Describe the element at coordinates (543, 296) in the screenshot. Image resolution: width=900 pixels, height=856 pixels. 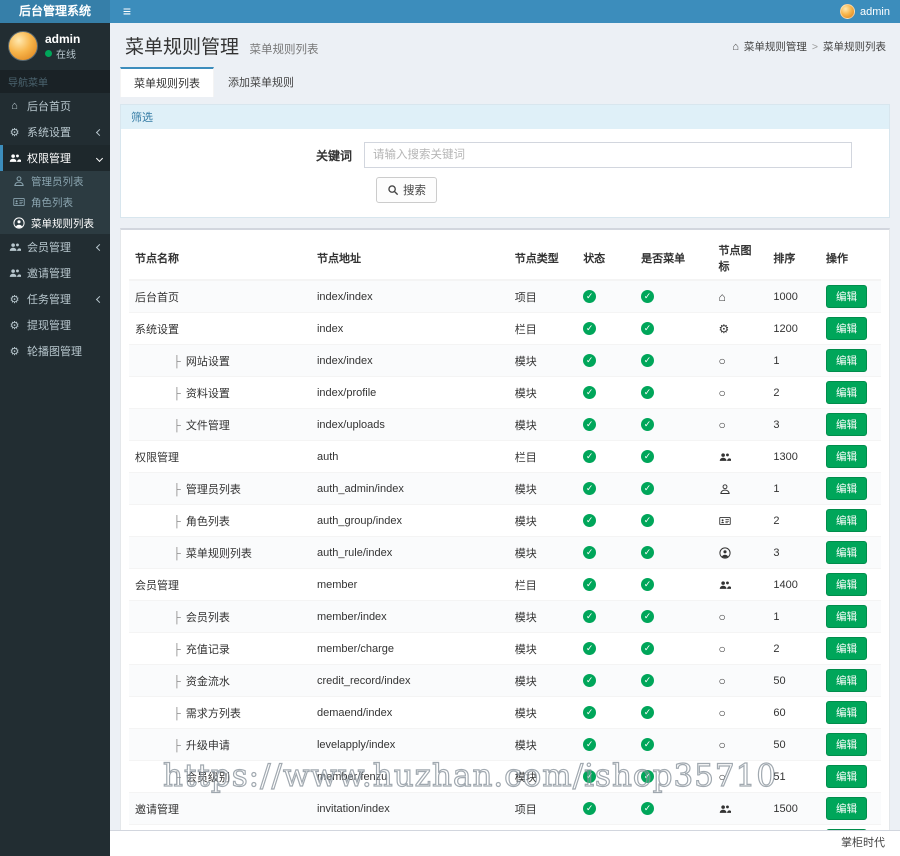
I see `node-type: 项目` at that location.